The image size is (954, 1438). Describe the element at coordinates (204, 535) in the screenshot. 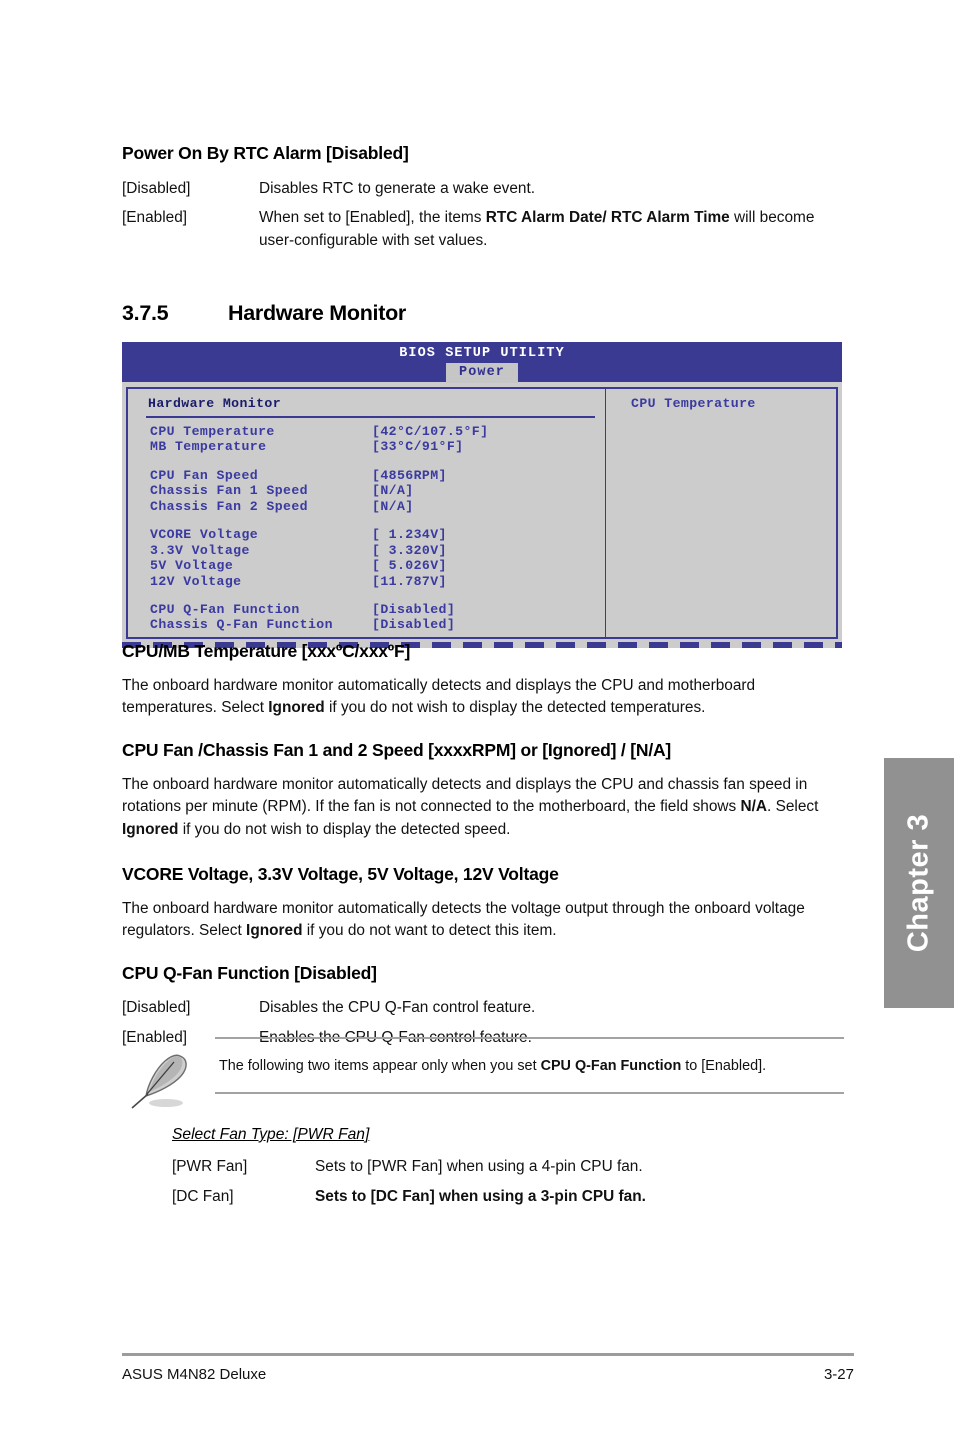

I see `bios-row-label: VCORE Voltage` at that location.